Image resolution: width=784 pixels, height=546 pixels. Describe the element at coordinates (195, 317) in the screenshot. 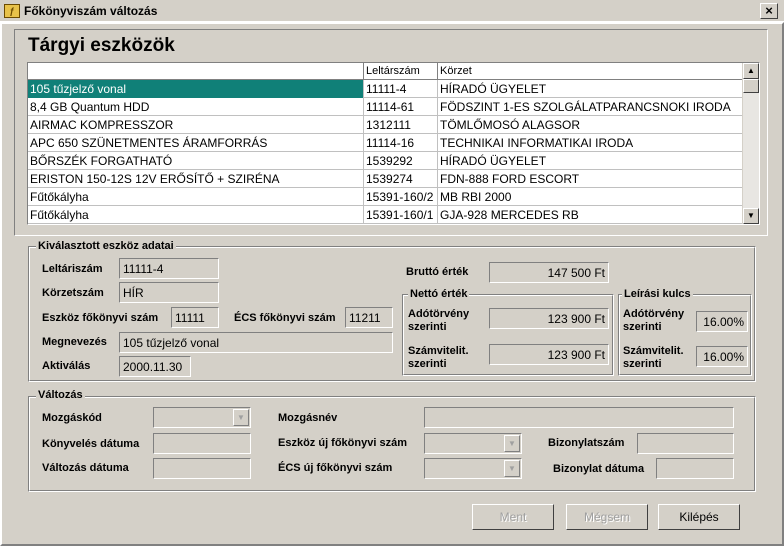

I see `eszkoz-fokonyvi-field: 11111` at that location.